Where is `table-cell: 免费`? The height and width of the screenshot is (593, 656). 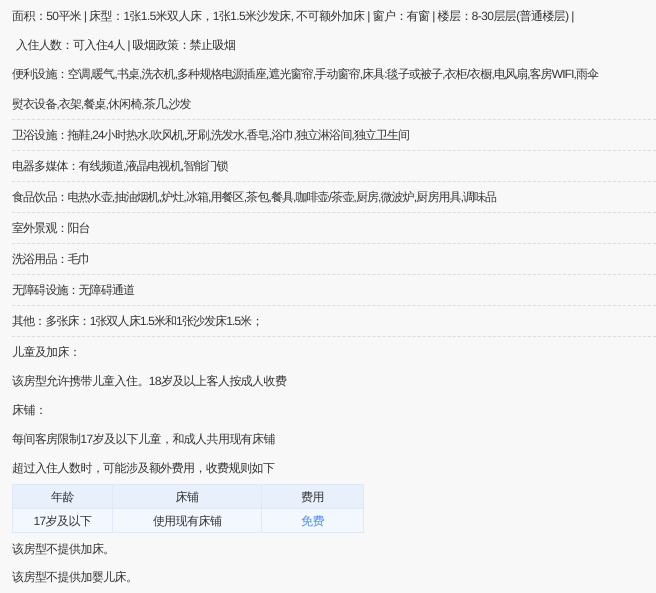
table-cell: 免费 is located at coordinates (313, 520).